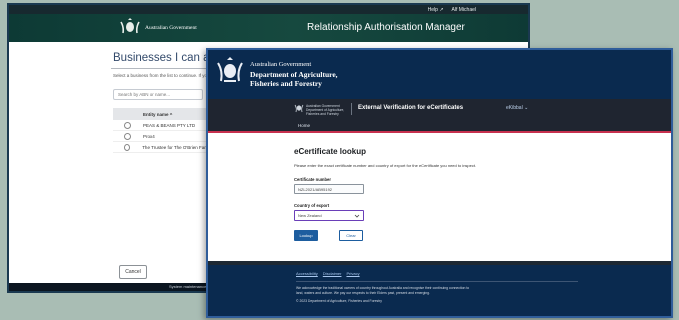 The image size is (679, 320). What do you see at coordinates (322, 114) in the screenshot?
I see `ec-appbar-gov-line3: Fisheries and Forestry` at bounding box center [322, 114].